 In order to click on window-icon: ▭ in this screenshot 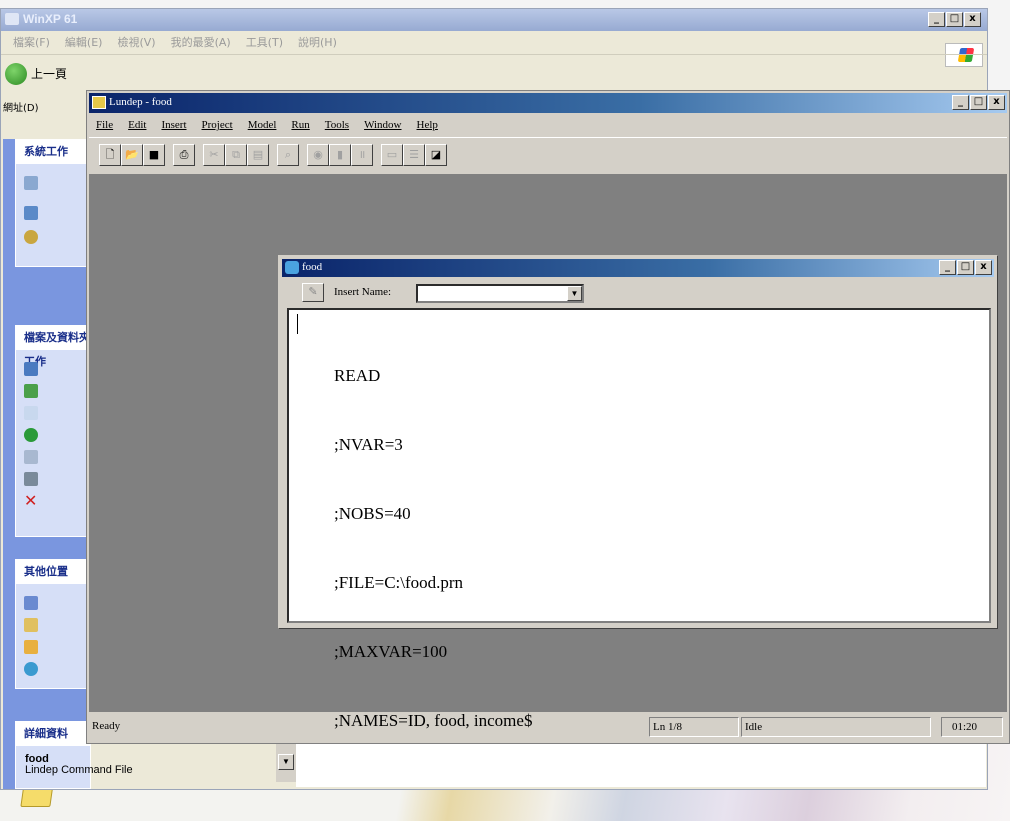, I will do `click(392, 155)`.